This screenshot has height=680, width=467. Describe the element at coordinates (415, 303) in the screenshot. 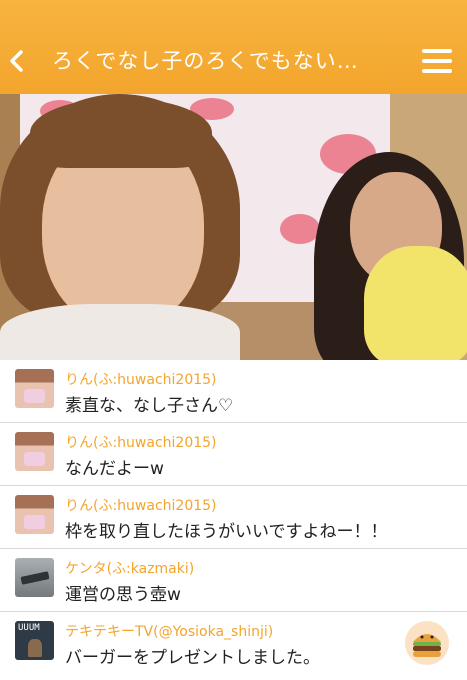

I see `plush-toy` at that location.